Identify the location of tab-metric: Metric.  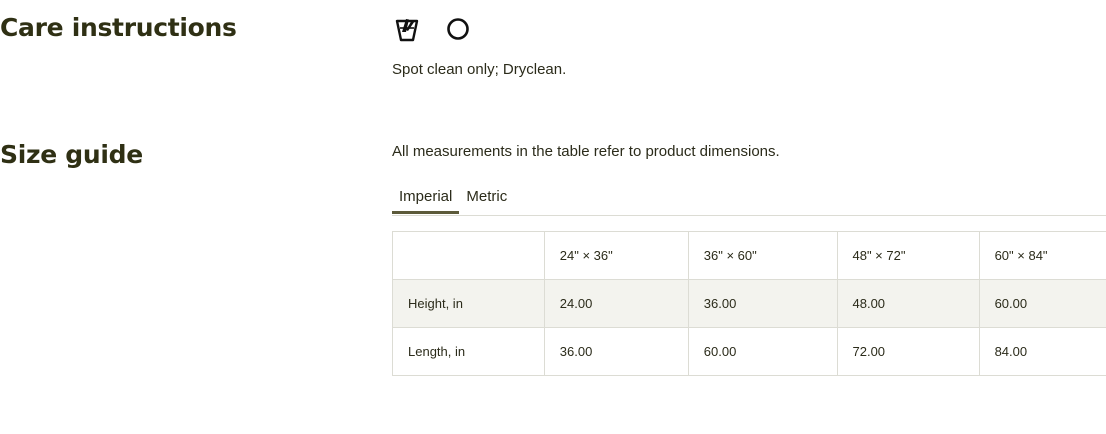
(486, 196).